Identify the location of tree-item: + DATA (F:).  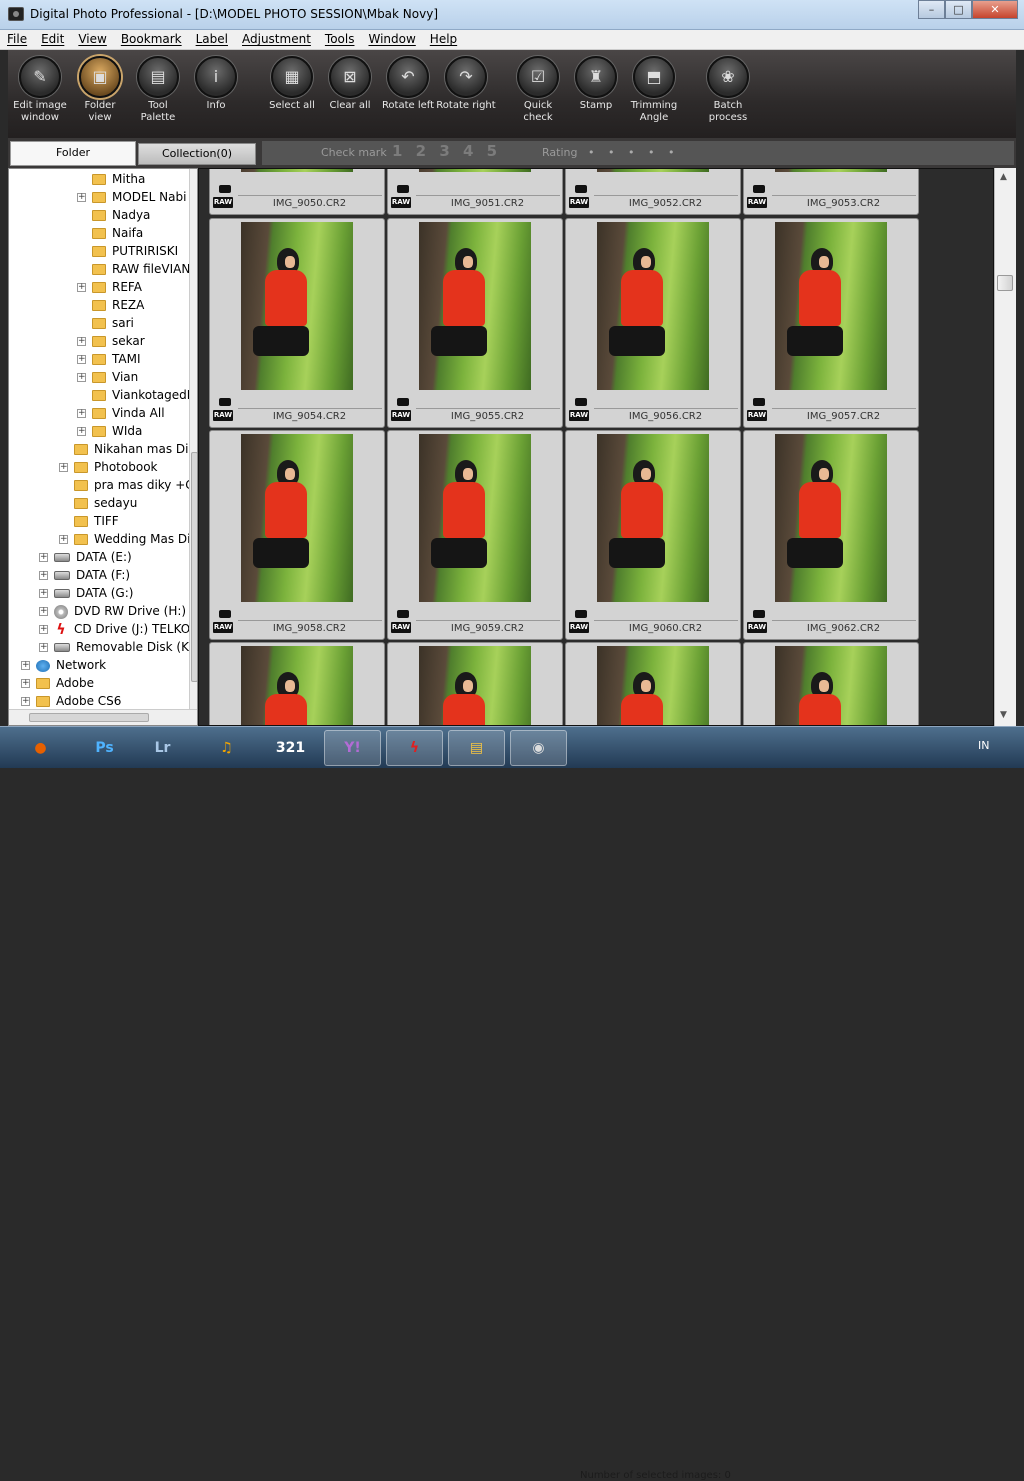
(84, 575).